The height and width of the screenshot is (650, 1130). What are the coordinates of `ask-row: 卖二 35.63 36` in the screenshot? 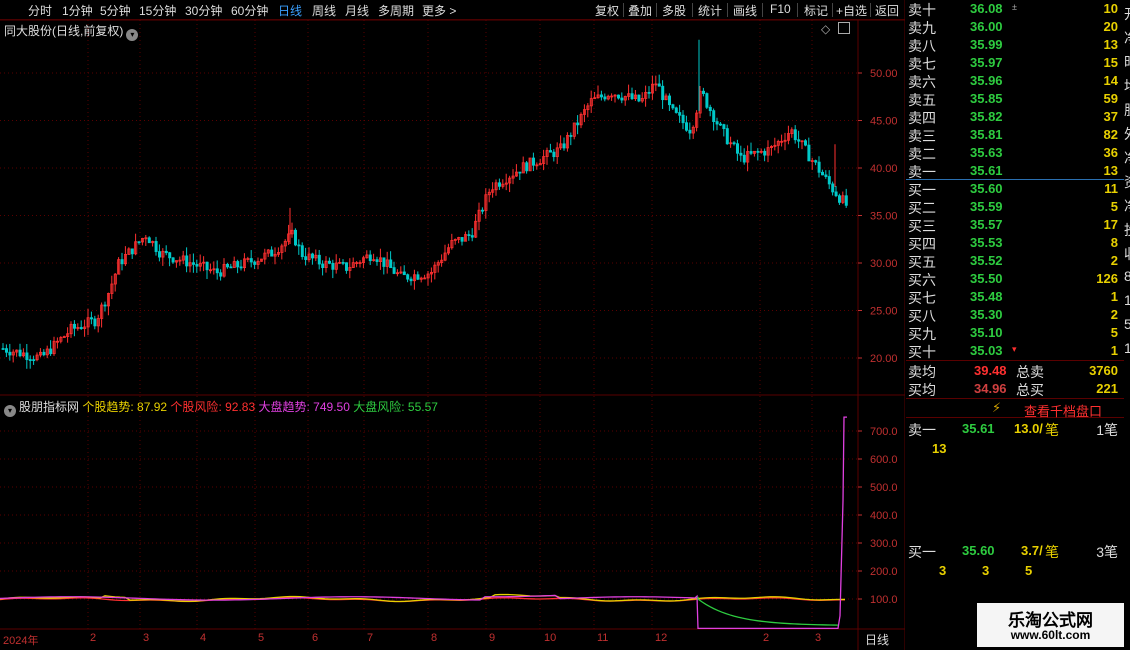 It's located at (1015, 153).